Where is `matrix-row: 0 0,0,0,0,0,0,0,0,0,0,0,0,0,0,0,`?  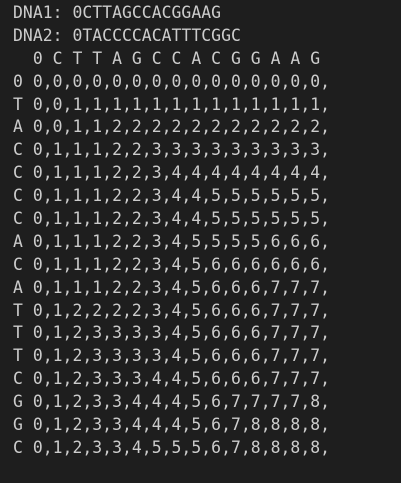 matrix-row: 0 0,0,0,0,0,0,0,0,0,0,0,0,0,0,0, is located at coordinates (172, 81).